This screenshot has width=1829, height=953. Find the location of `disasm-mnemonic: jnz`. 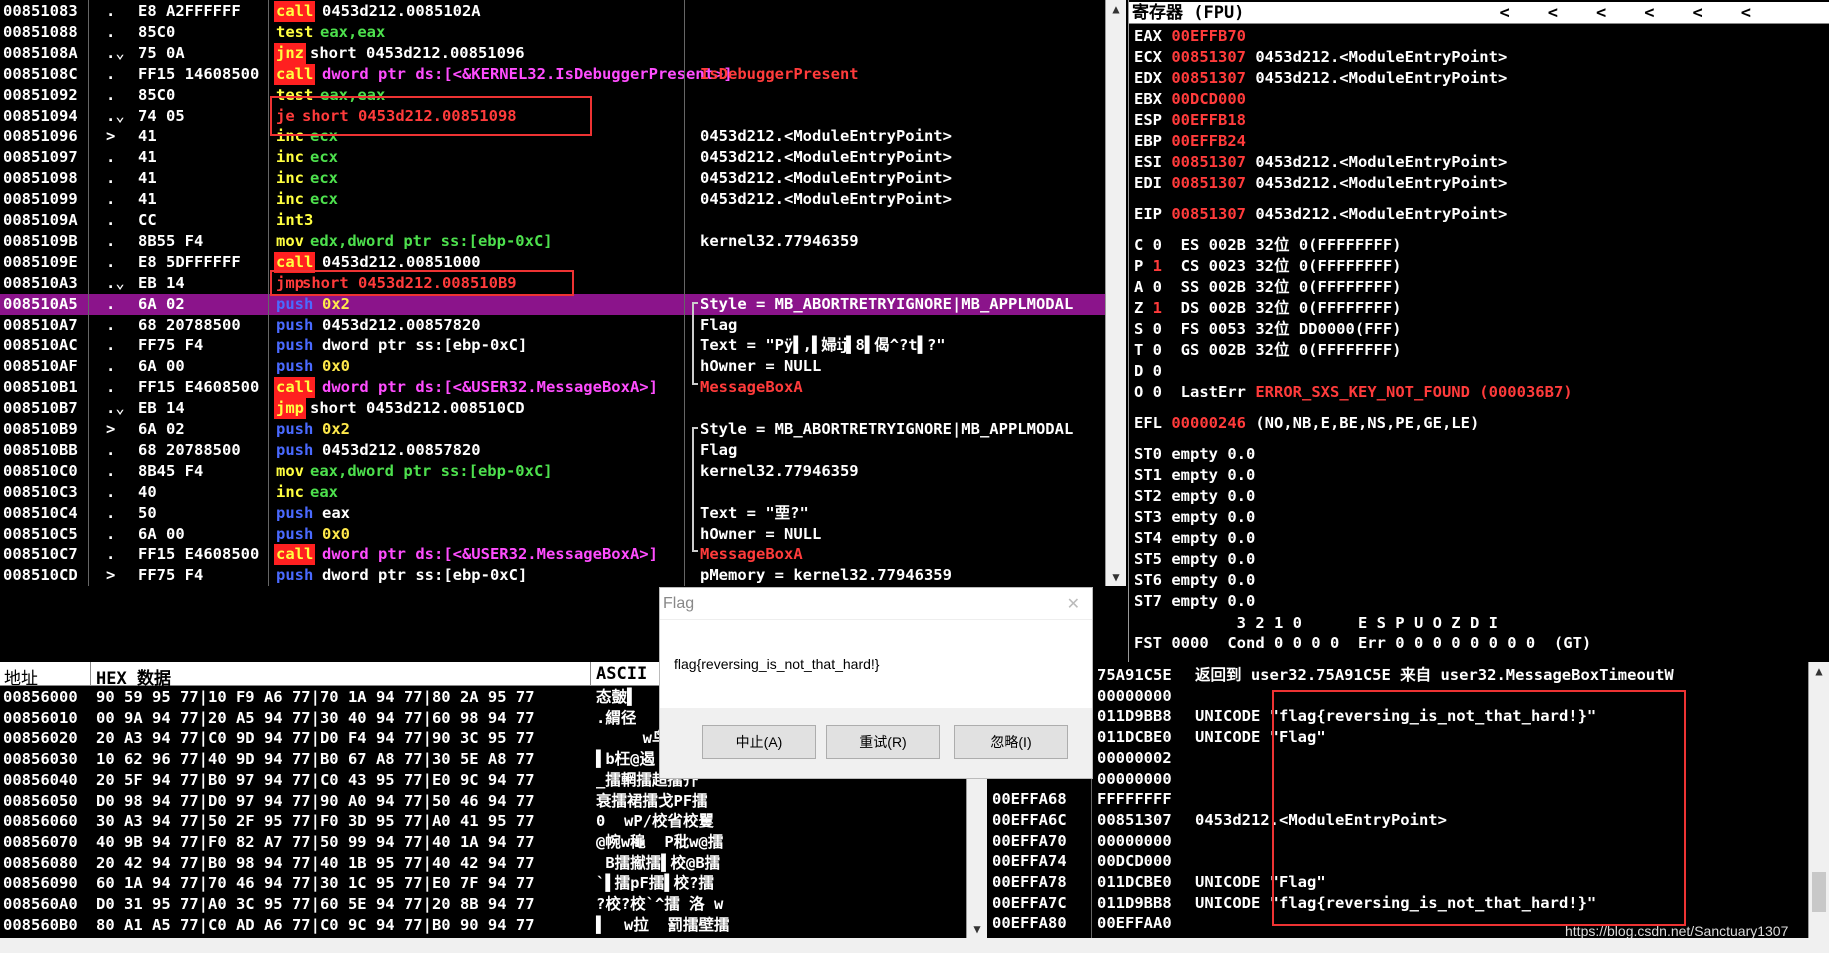

disasm-mnemonic: jnz is located at coordinates (290, 53).